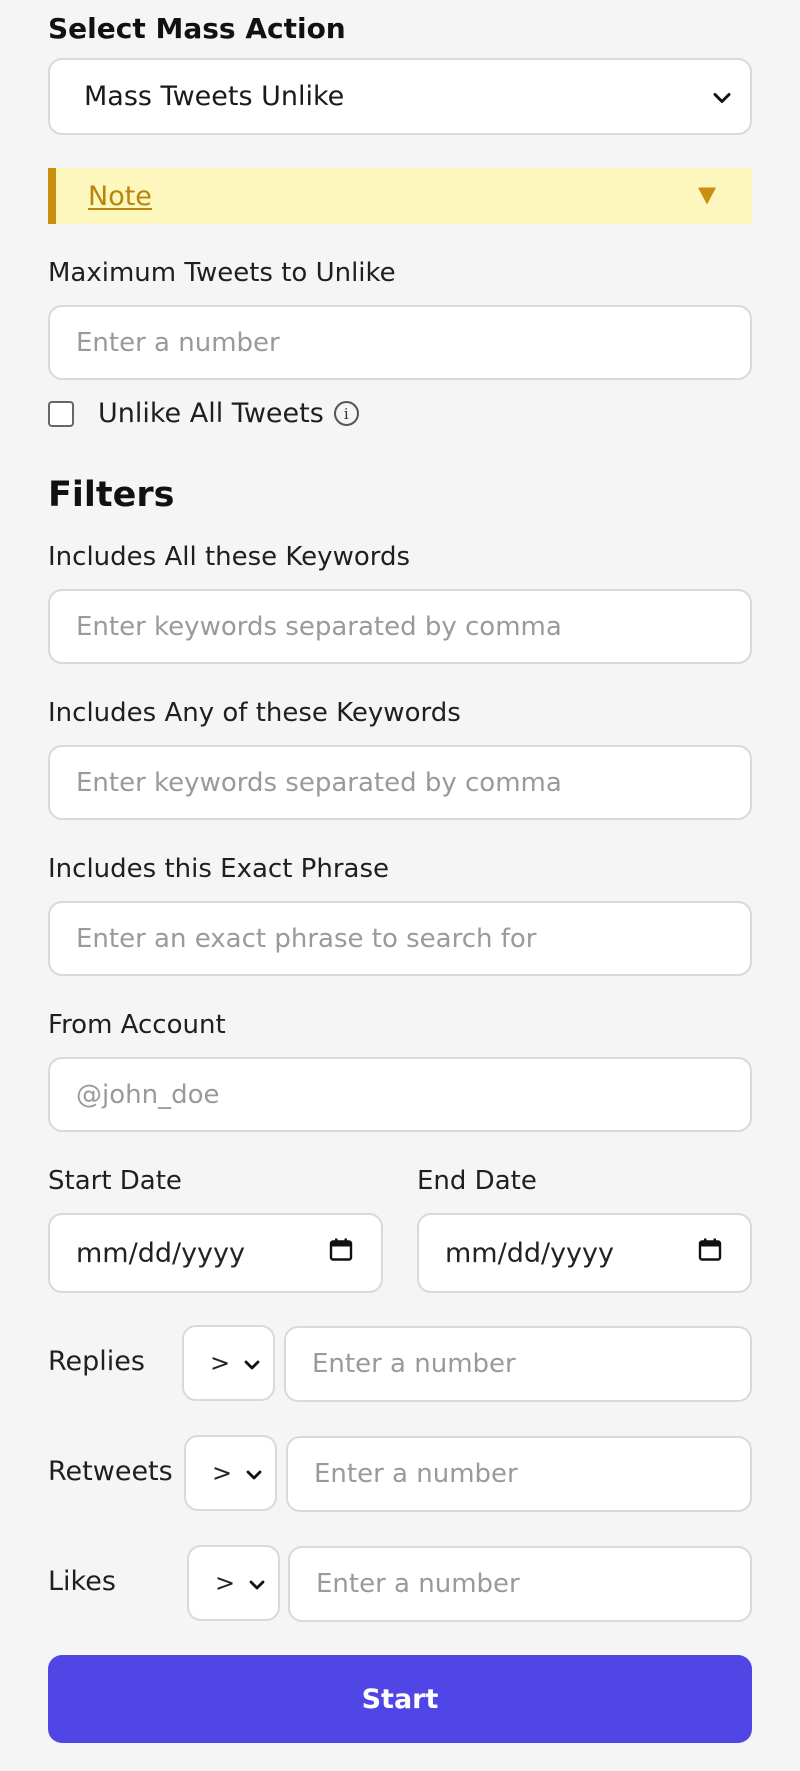  Describe the element at coordinates (418, 1584) in the screenshot. I see `likes-placeholder: Enter a number` at that location.